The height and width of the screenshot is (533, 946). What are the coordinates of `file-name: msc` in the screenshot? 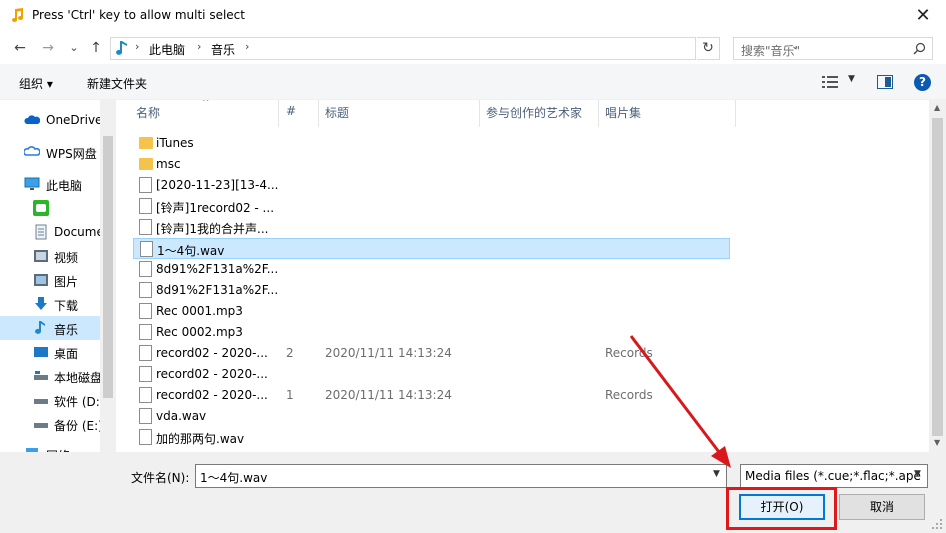 It's located at (168, 164).